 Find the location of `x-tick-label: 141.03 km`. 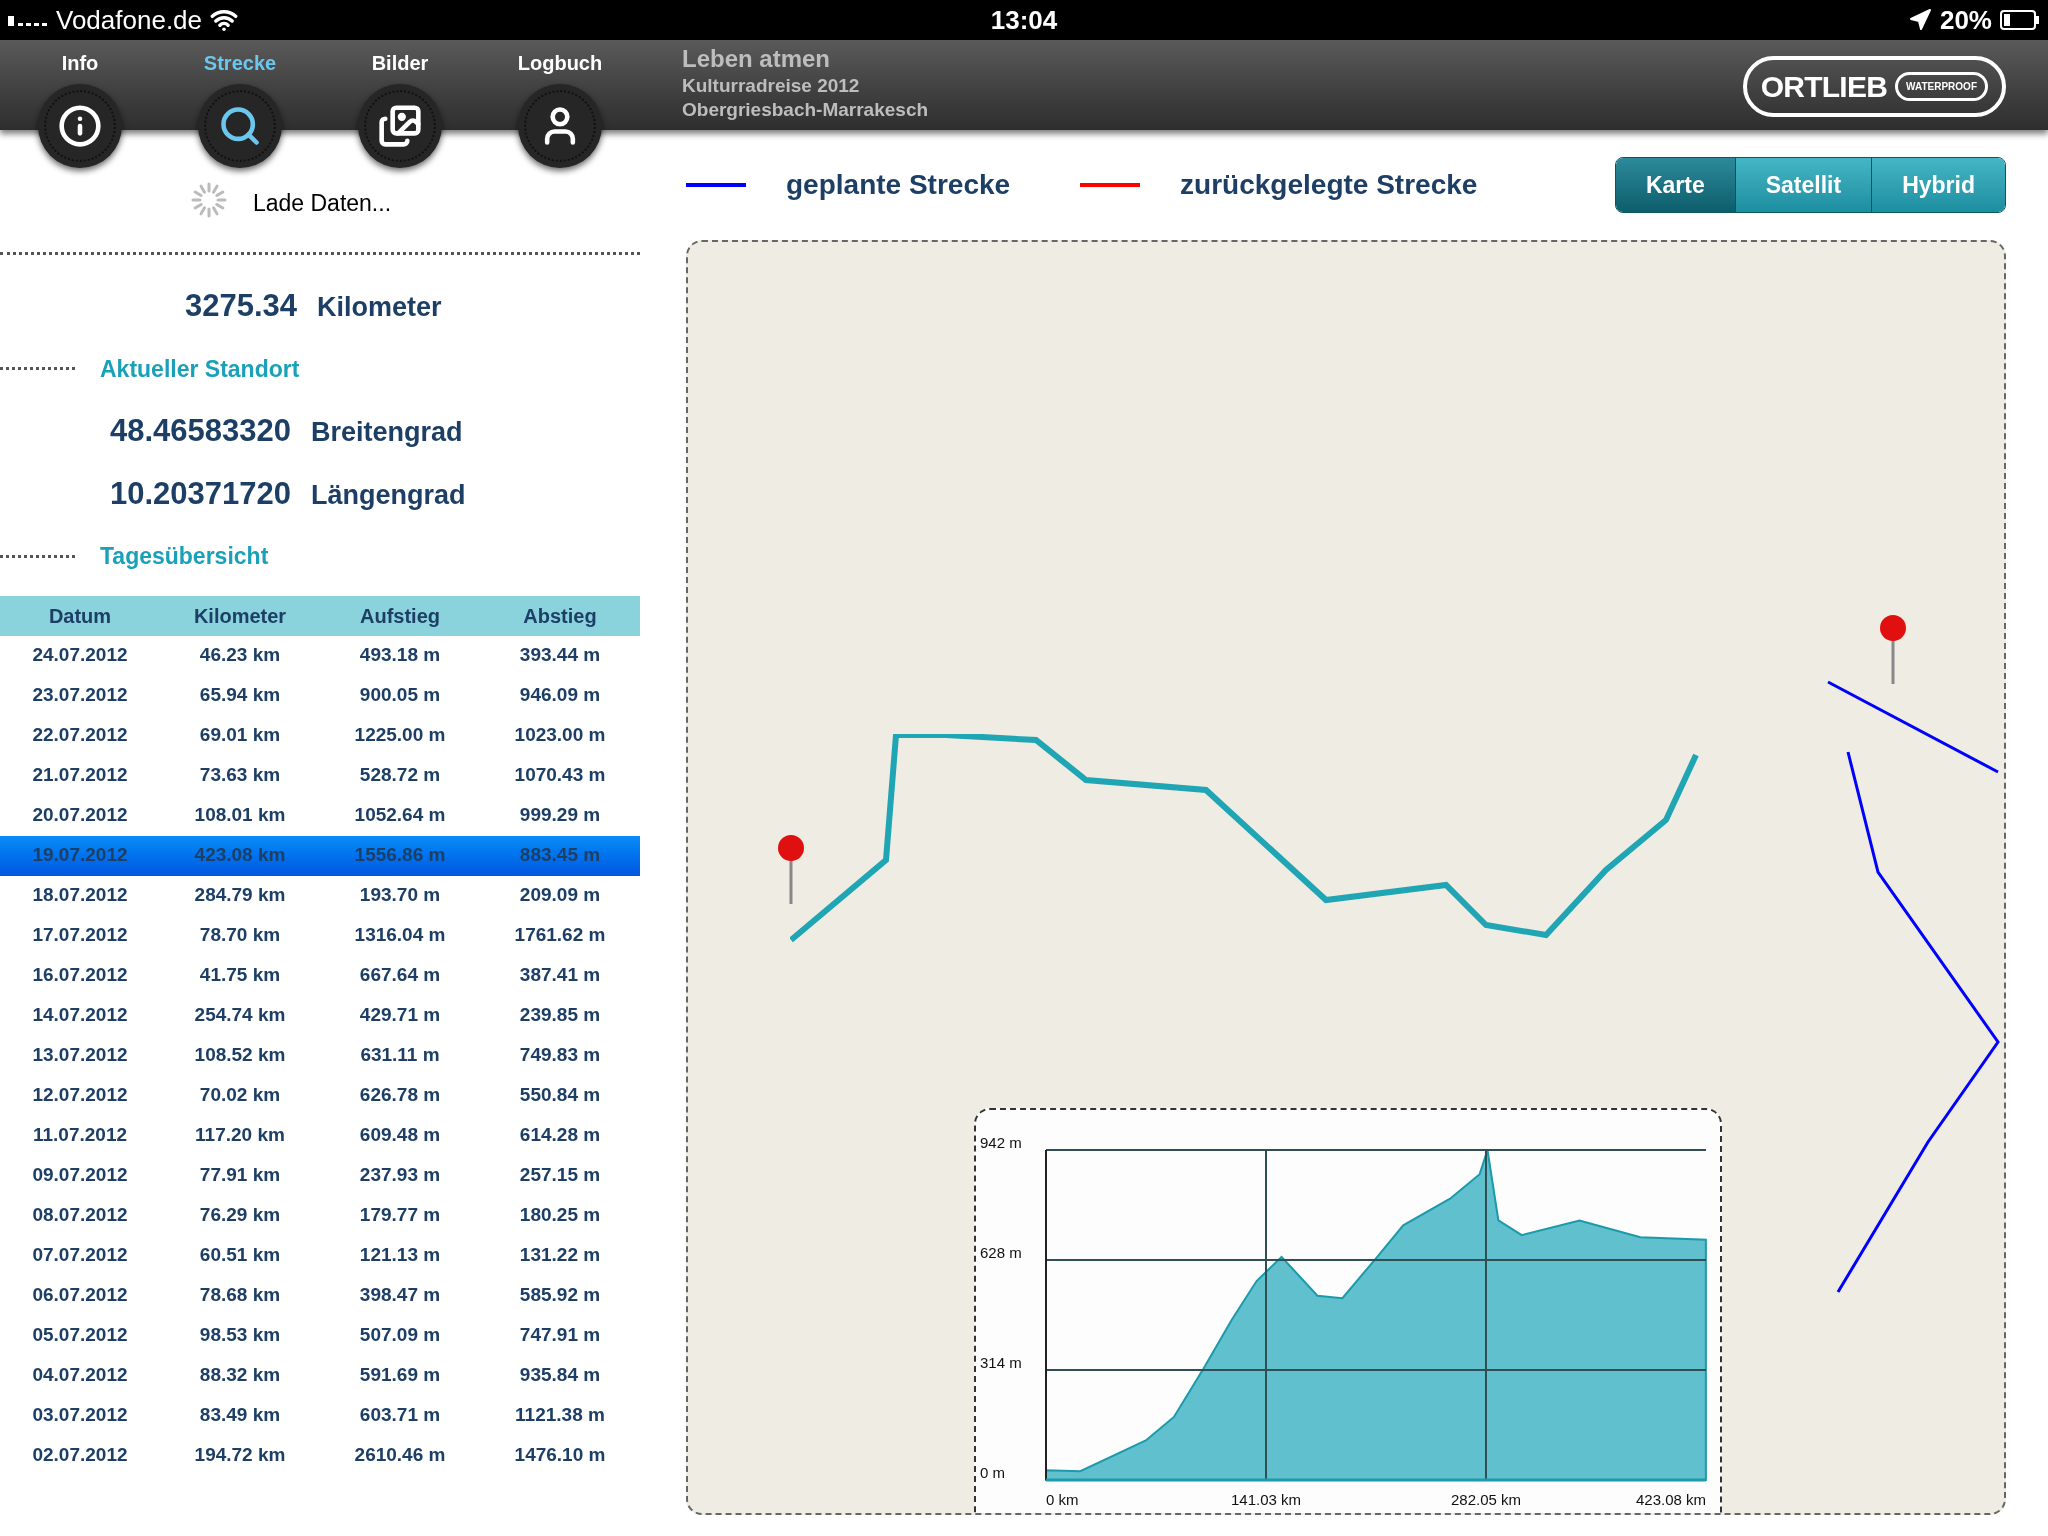

x-tick-label: 141.03 km is located at coordinates (1266, 1499).